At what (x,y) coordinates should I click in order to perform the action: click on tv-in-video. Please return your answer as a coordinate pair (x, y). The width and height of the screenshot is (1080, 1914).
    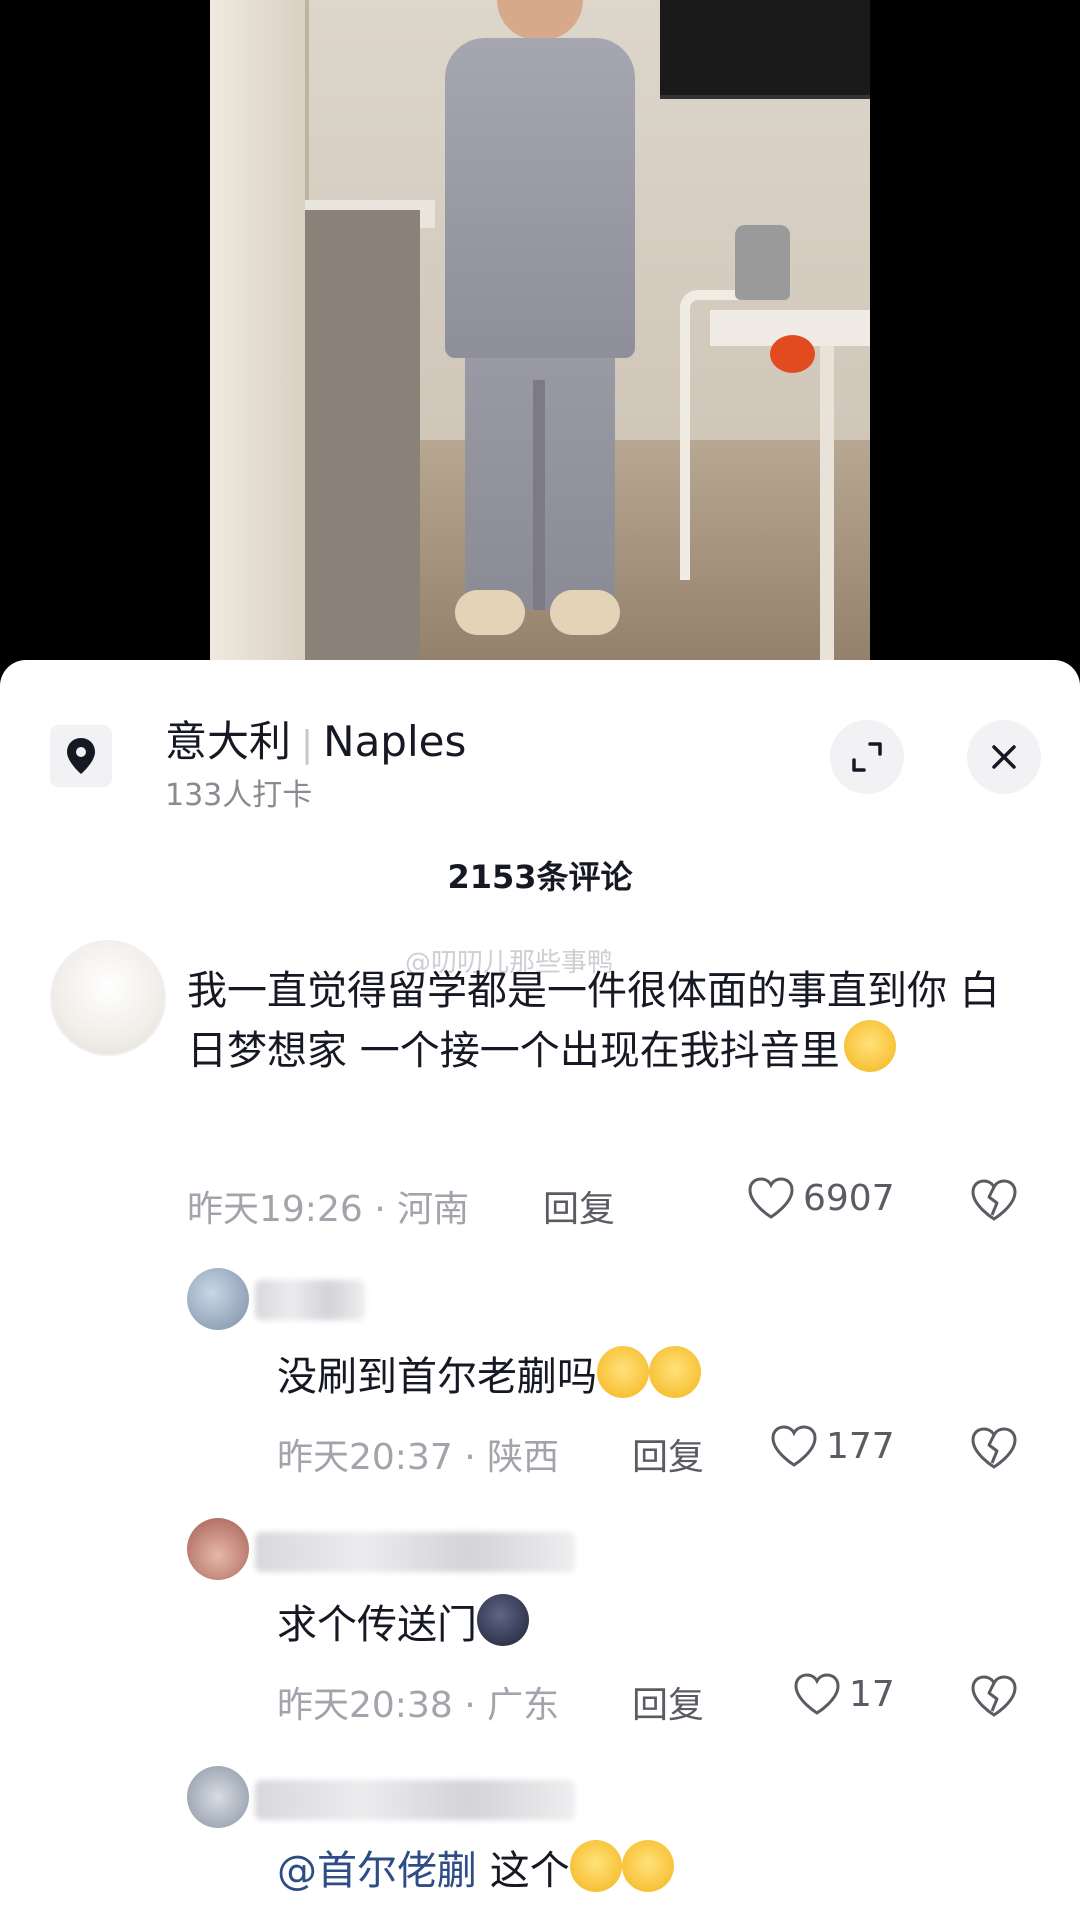
    Looking at the image, I should click on (765, 49).